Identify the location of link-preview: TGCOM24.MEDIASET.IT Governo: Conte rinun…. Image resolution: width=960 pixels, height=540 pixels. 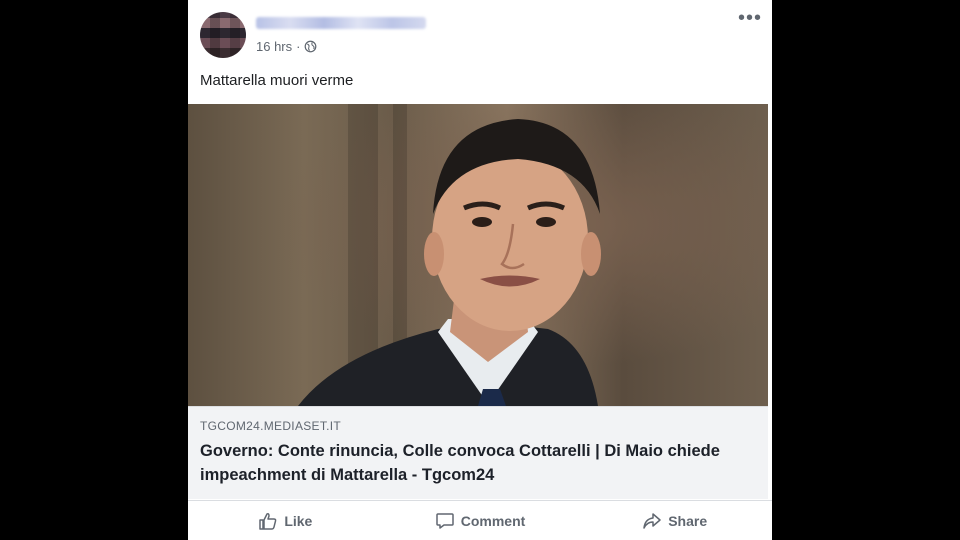
(478, 452).